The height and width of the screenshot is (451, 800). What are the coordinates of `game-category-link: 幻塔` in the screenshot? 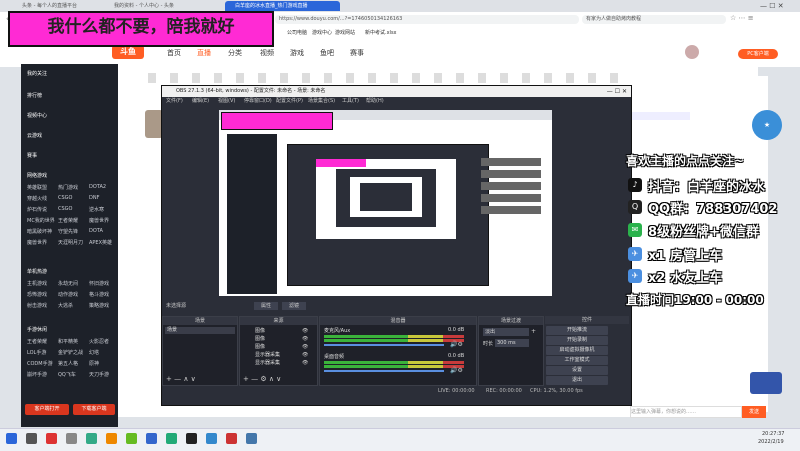 It's located at (94, 352).